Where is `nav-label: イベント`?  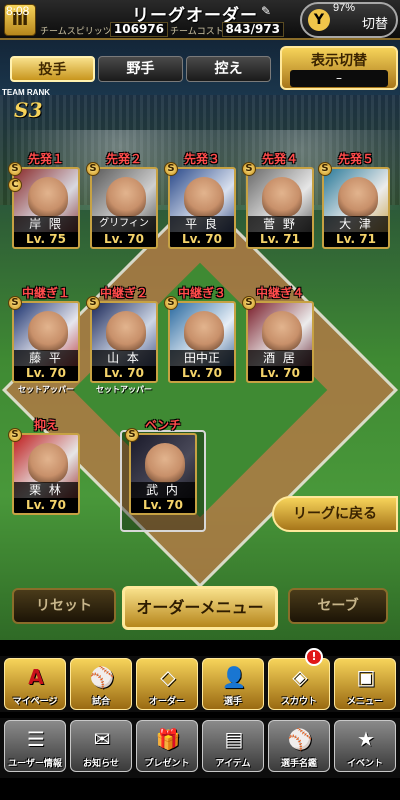 nav-label: イベント is located at coordinates (364, 764).